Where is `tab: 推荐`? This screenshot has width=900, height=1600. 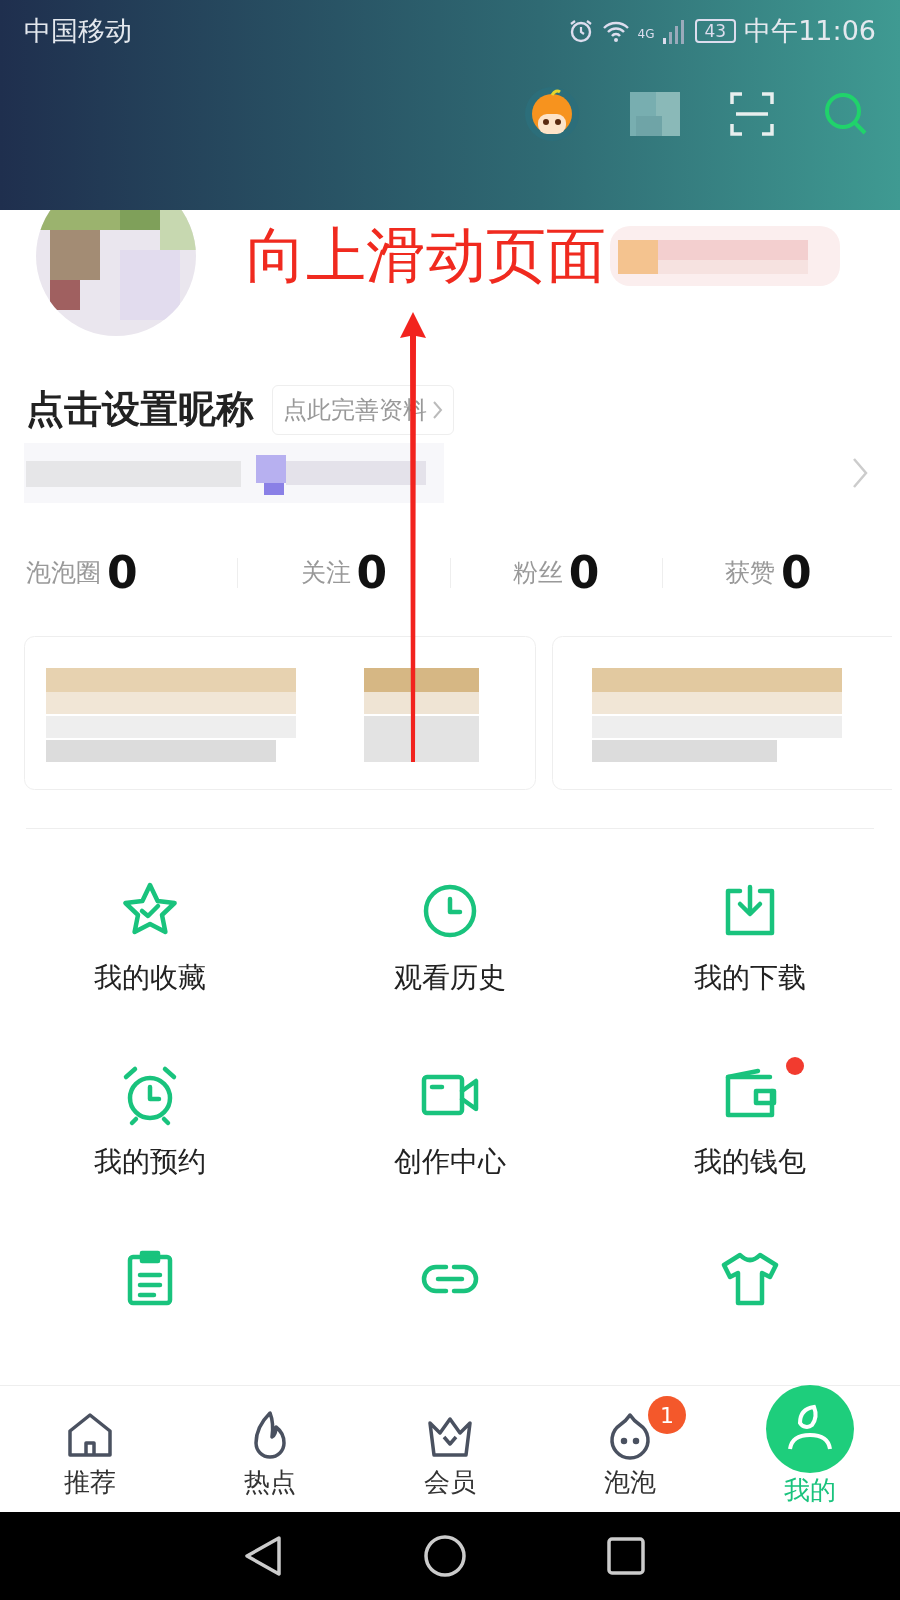
tab: 推荐 is located at coordinates (90, 1449).